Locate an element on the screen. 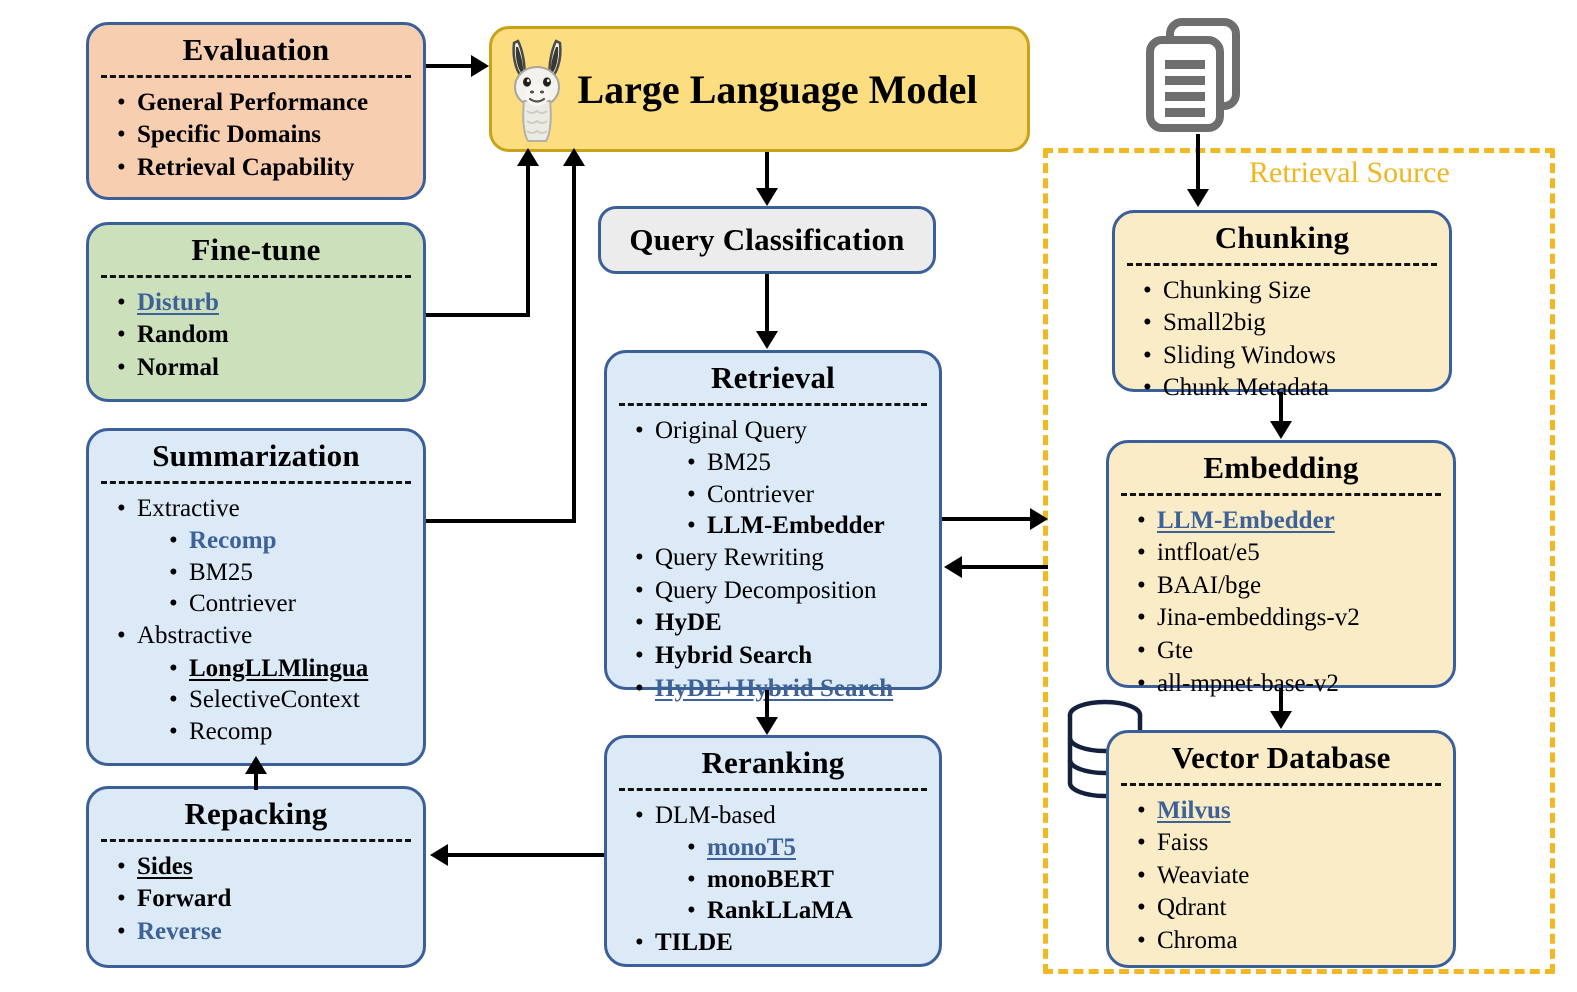  bullet-label: Forward is located at coordinates (184, 899).